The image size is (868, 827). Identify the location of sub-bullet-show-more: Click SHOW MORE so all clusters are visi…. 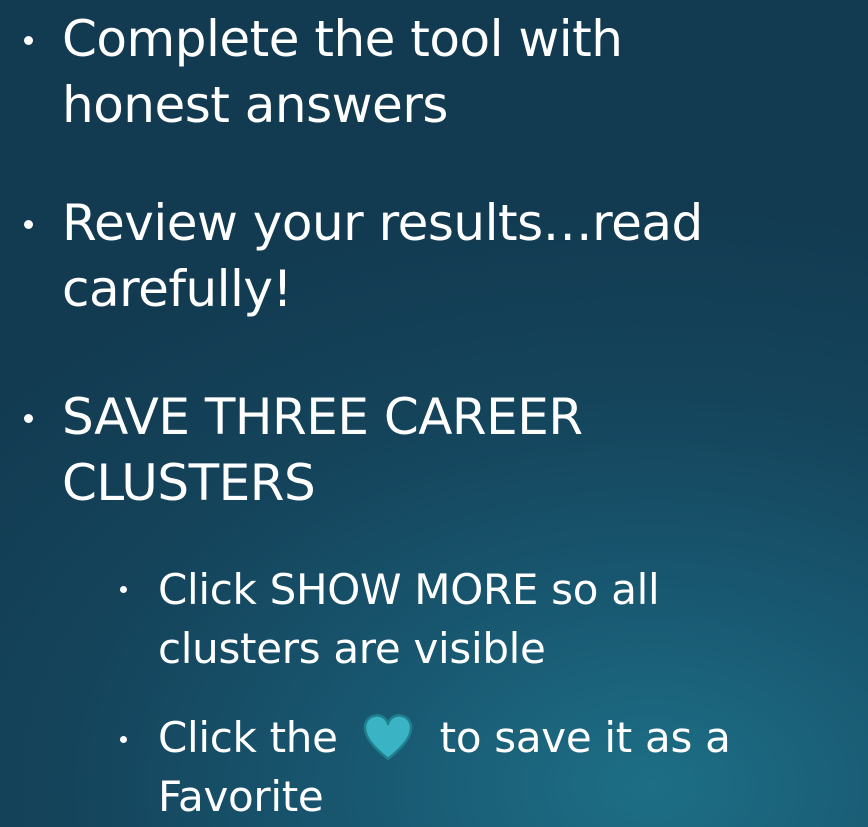
(409, 619).